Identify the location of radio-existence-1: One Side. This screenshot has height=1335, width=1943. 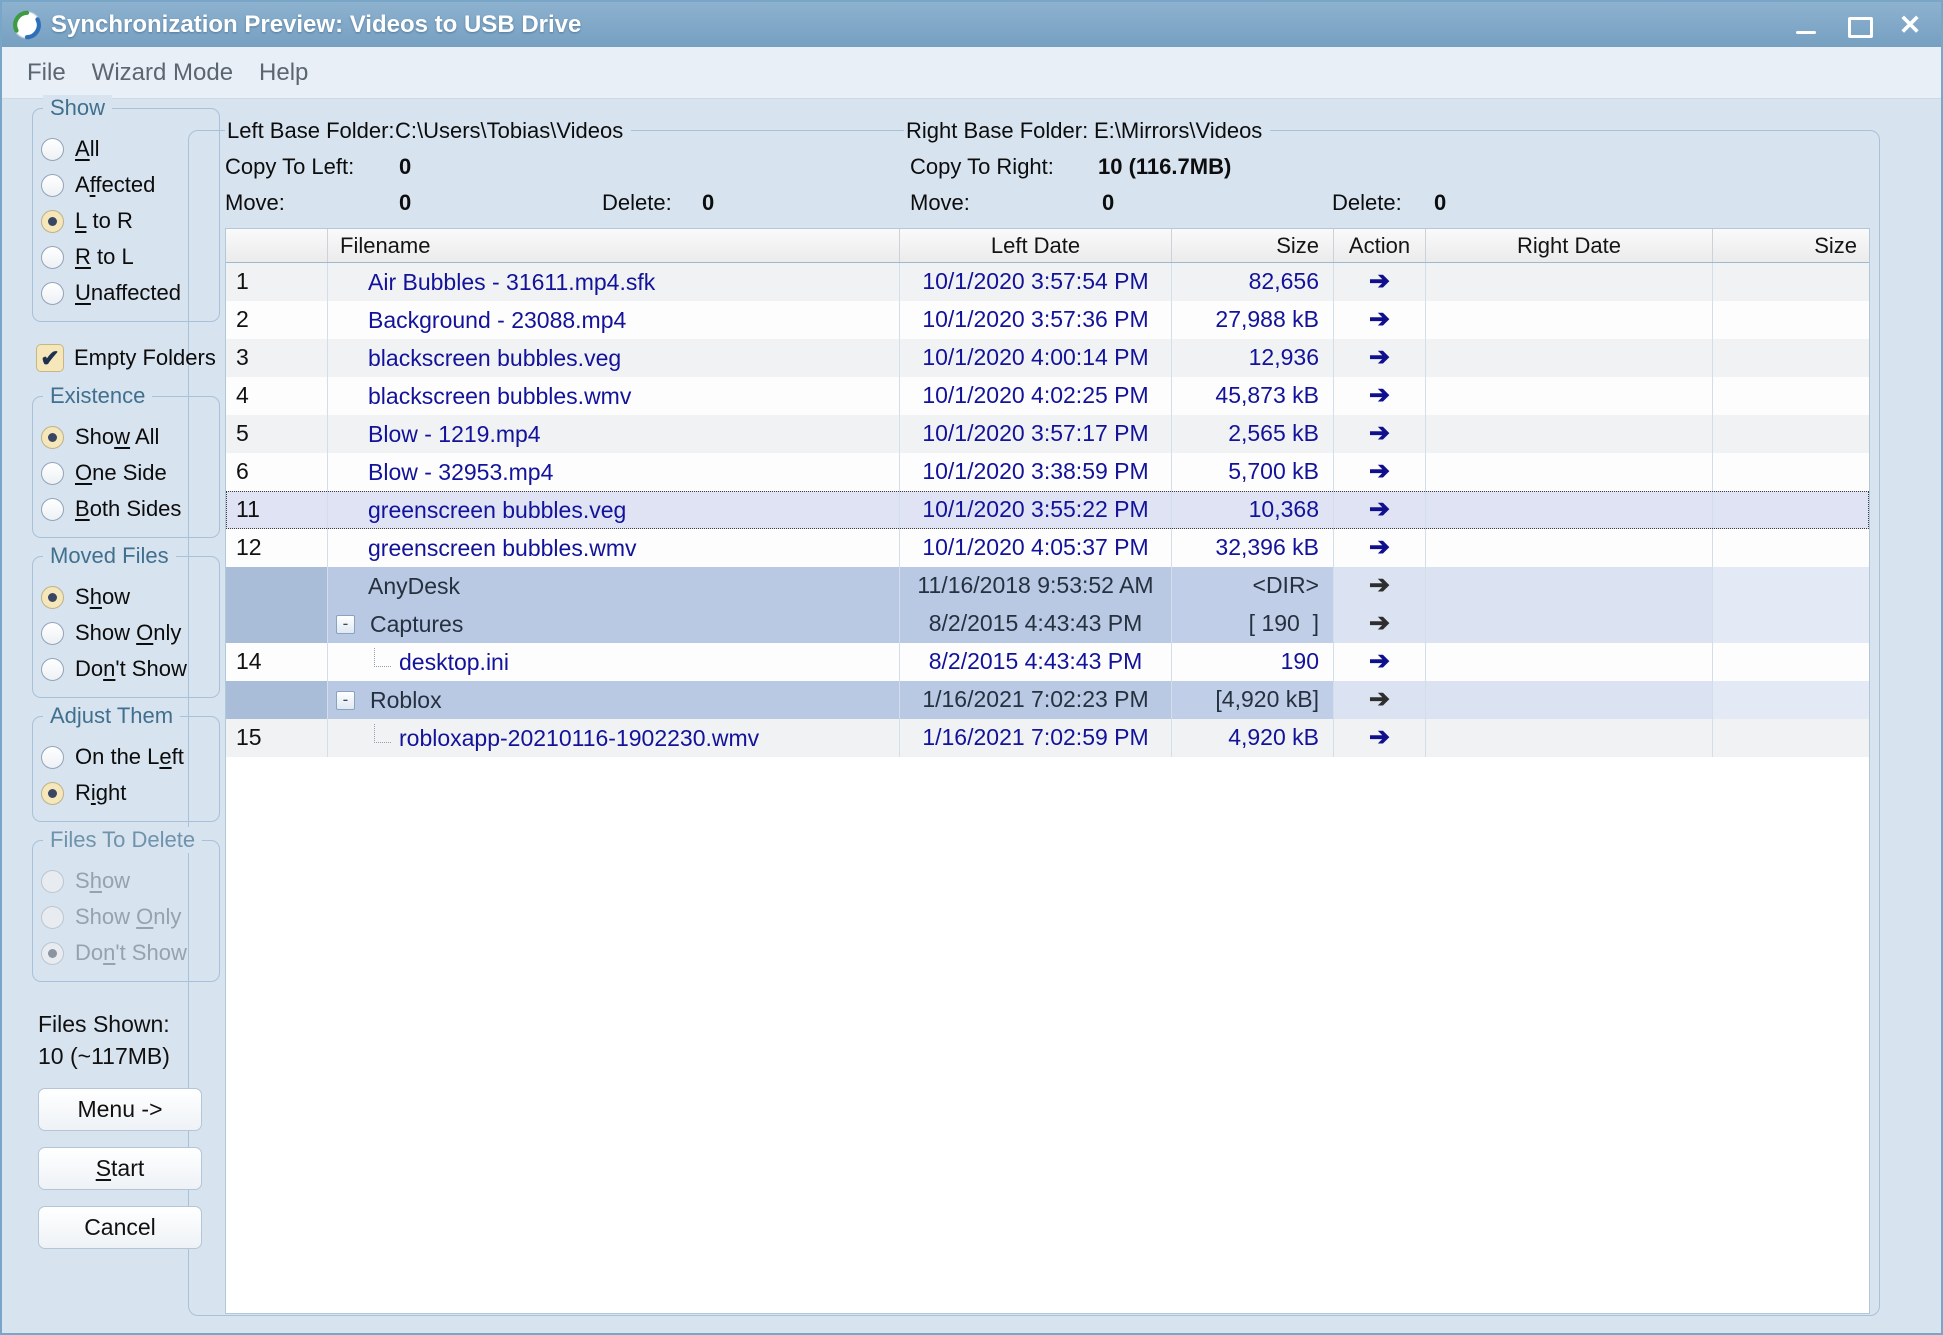
(127, 473).